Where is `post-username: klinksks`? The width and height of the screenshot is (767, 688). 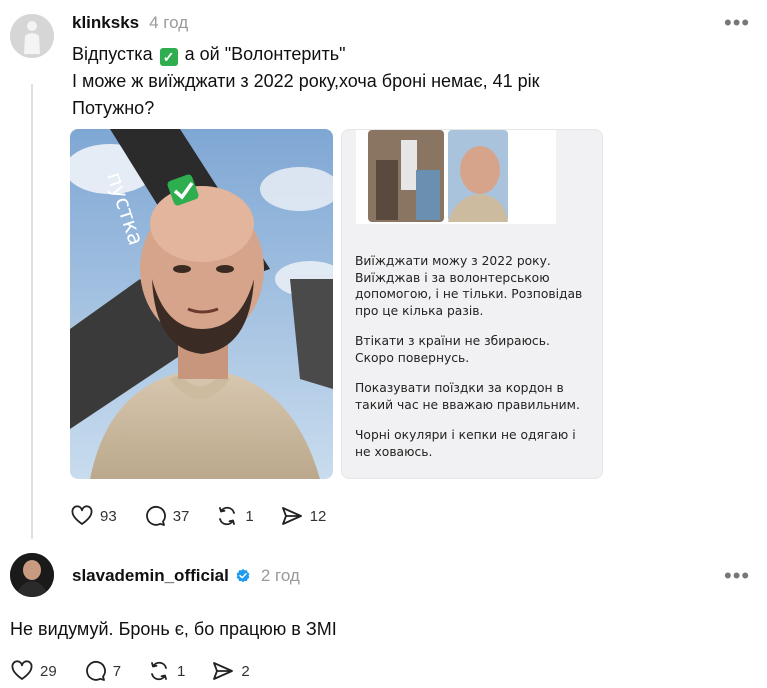
post-username: klinksks is located at coordinates (105, 23).